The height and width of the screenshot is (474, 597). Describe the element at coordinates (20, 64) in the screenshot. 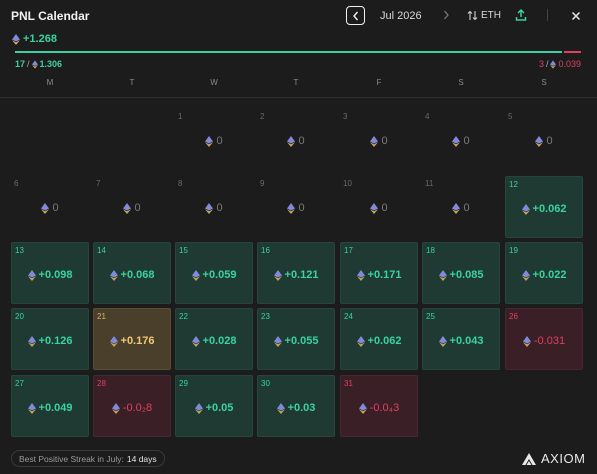

I see `win-days: 17` at that location.